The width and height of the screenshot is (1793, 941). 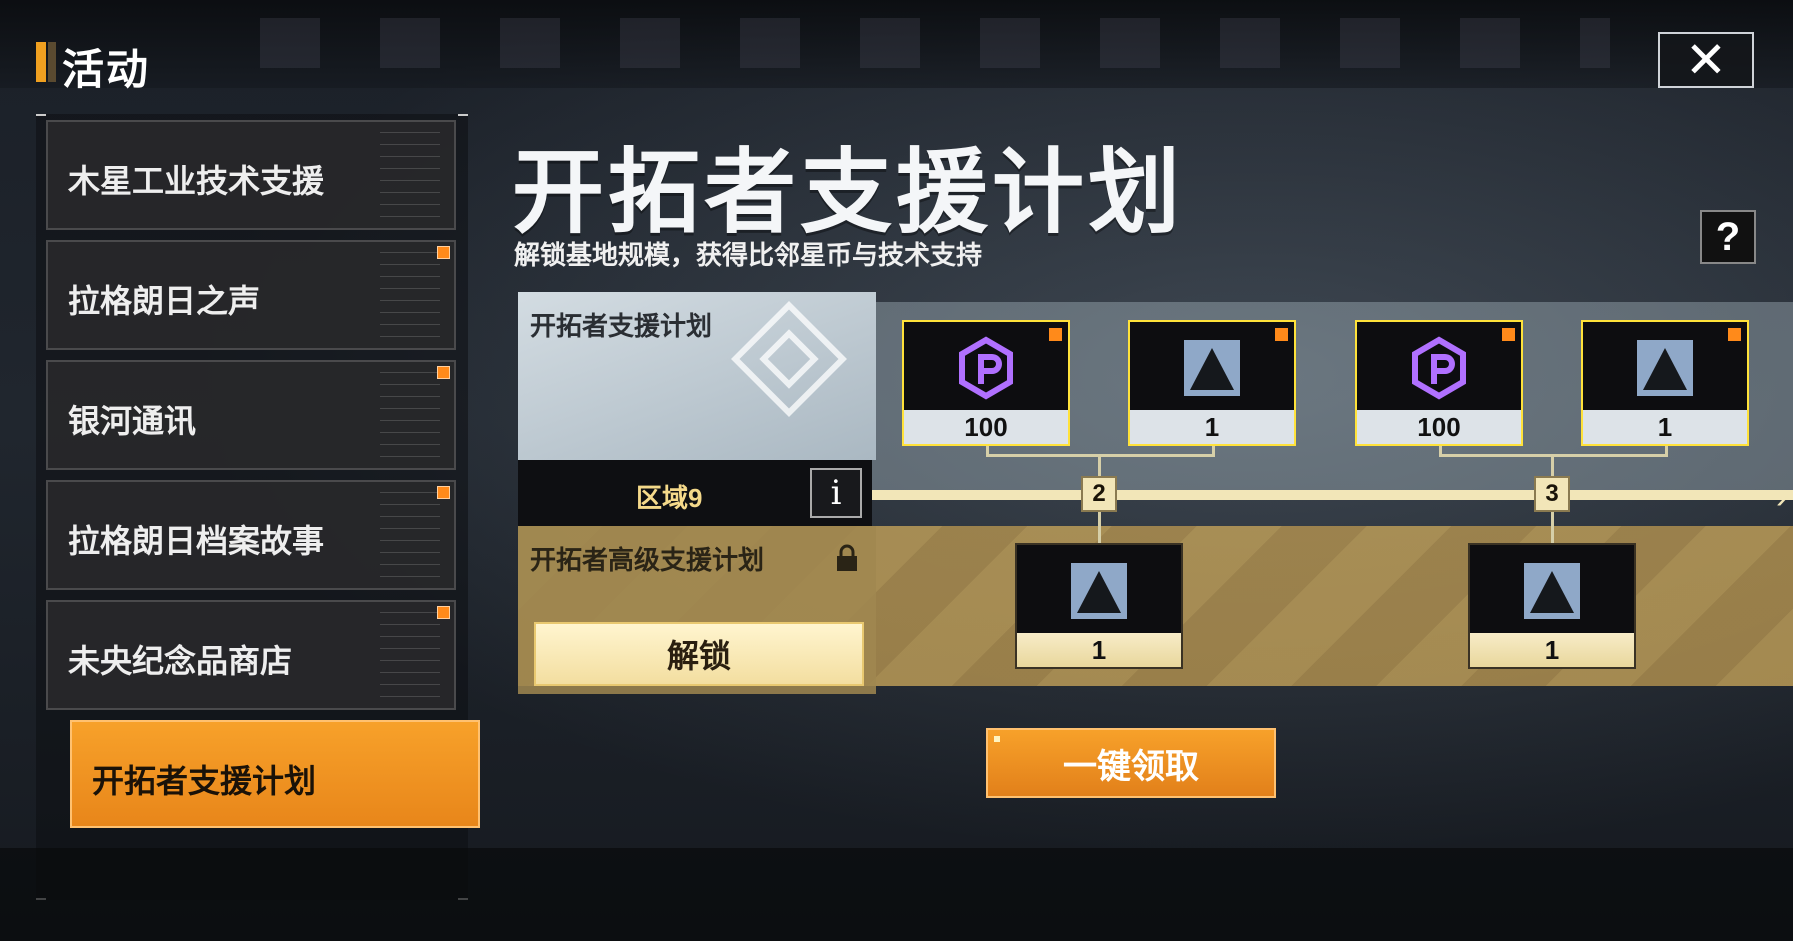 What do you see at coordinates (180, 661) in the screenshot?
I see `sidebar-item-label: 未央纪念品商店` at bounding box center [180, 661].